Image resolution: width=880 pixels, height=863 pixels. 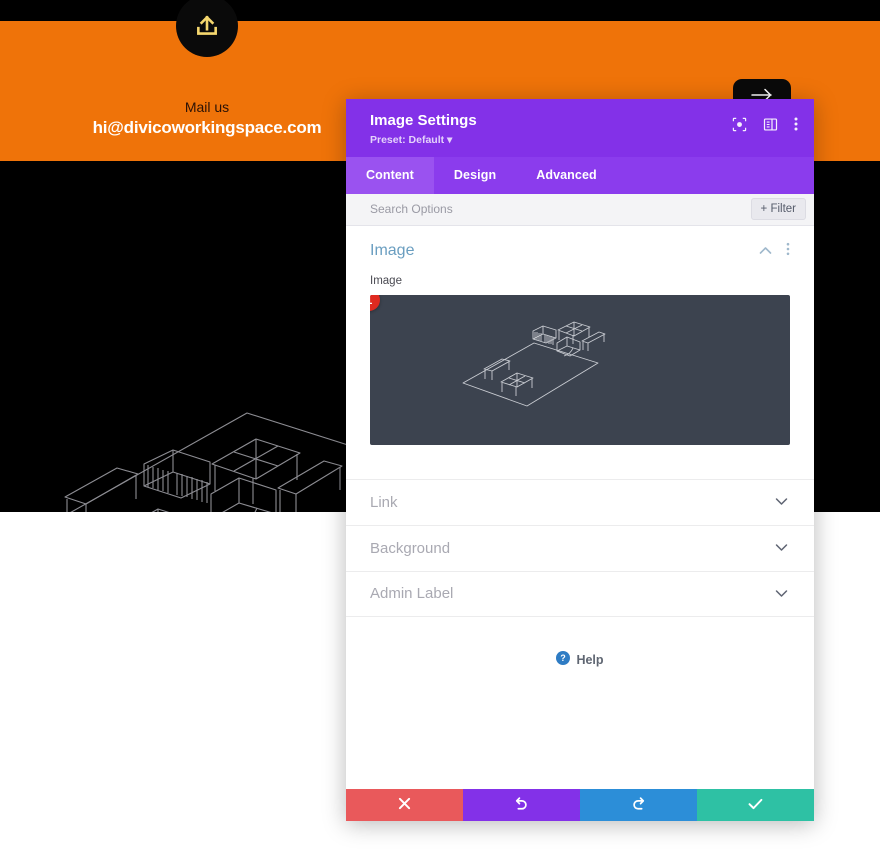 What do you see at coordinates (440, 10) in the screenshot?
I see `page-top-bar` at bounding box center [440, 10].